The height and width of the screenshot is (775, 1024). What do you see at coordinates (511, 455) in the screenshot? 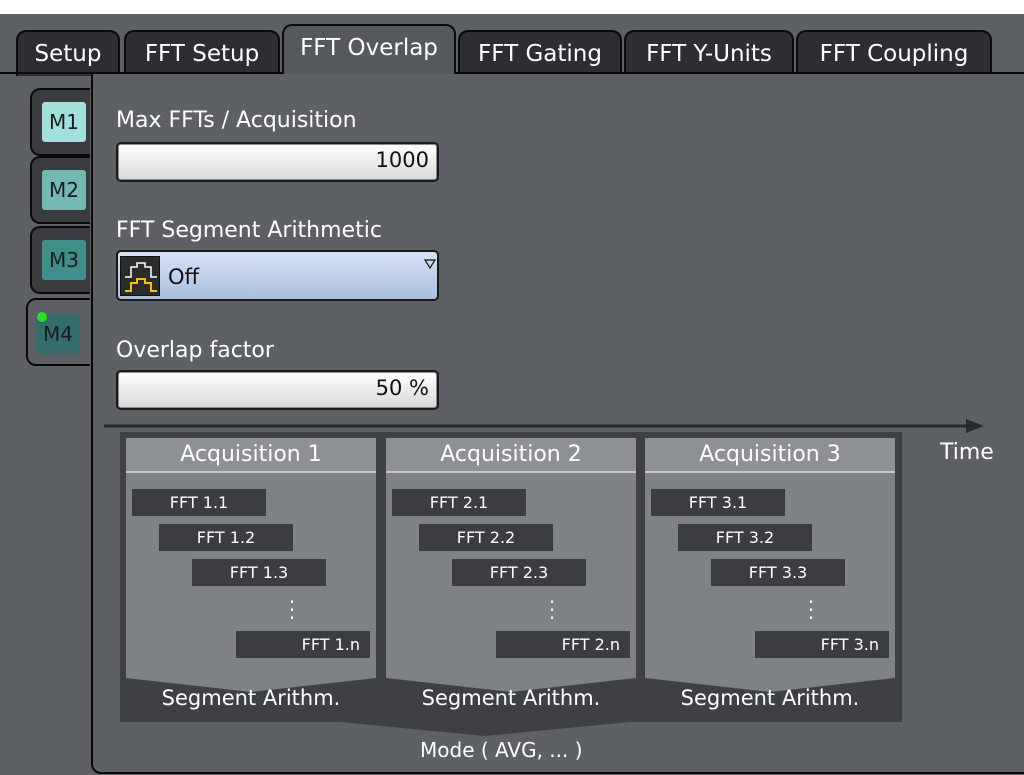
I see `acquisition-title: Acquisition 2` at bounding box center [511, 455].